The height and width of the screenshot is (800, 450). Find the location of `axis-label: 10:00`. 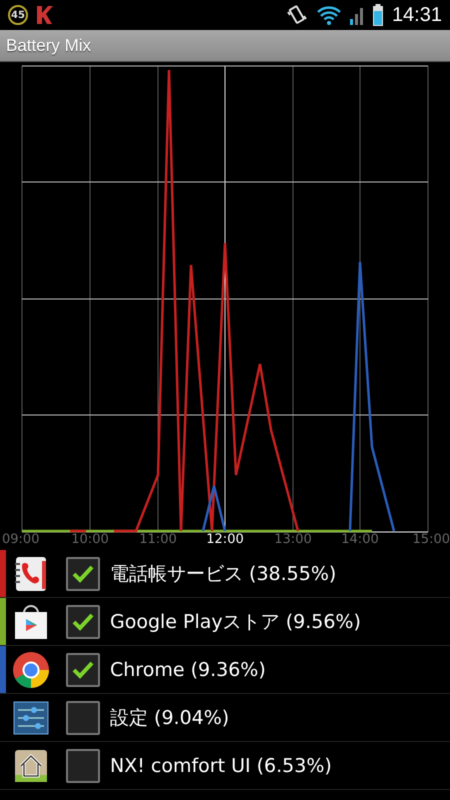

axis-label: 10:00 is located at coordinates (90, 539).